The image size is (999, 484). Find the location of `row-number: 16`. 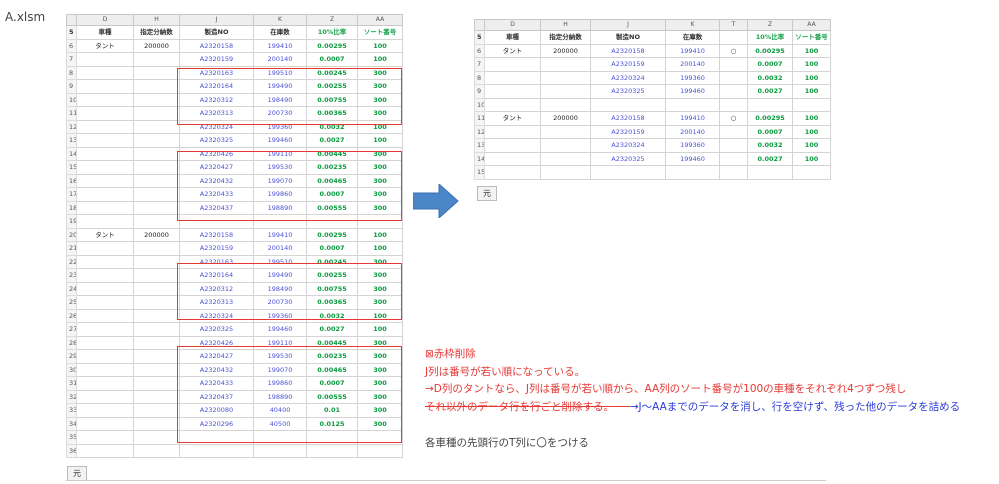

row-number: 16 is located at coordinates (71, 180).